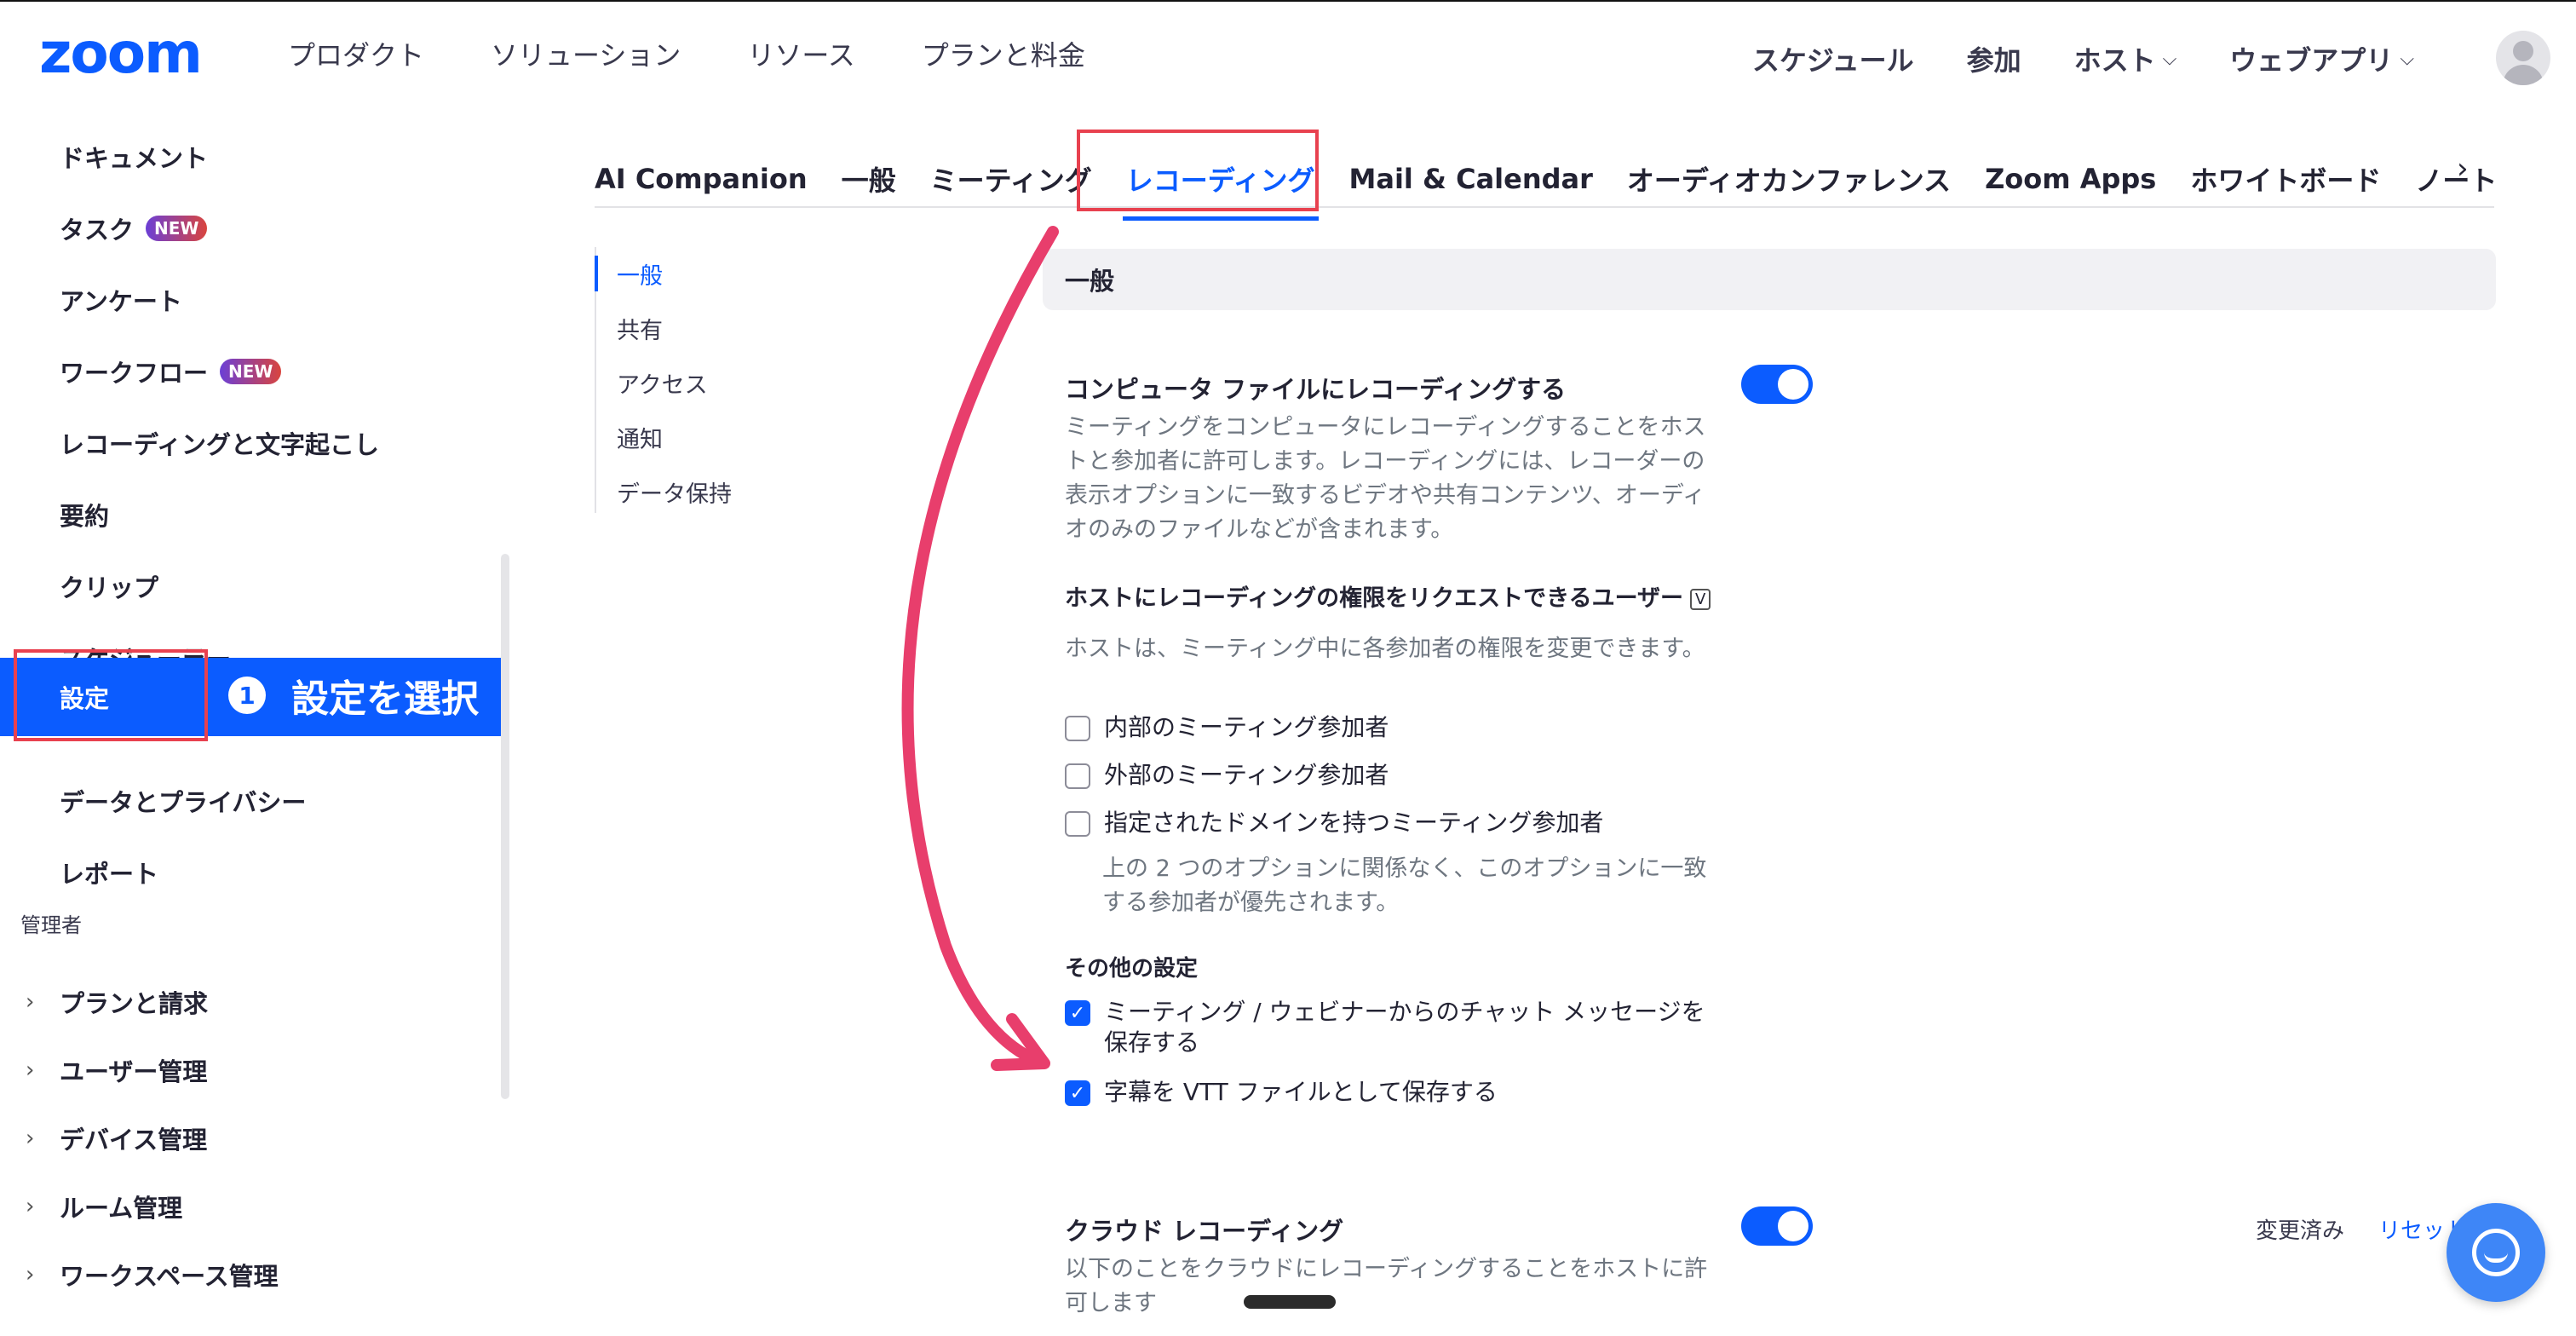 This screenshot has width=2576, height=1336. I want to click on chat-support-button, so click(2496, 1252).